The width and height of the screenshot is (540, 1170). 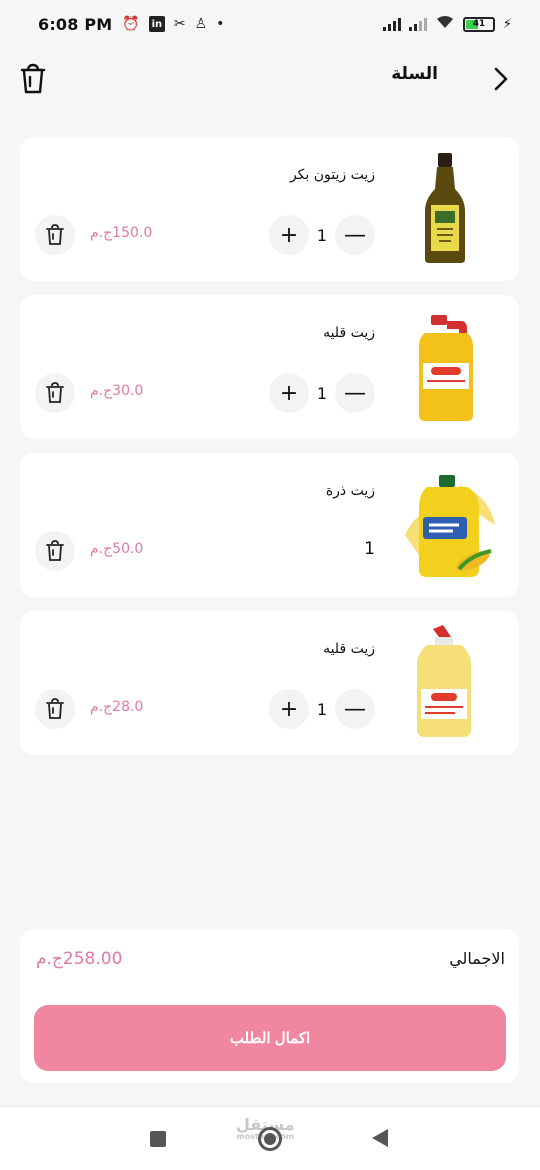 I want to click on battery-icon: 41, so click(x=478, y=24).